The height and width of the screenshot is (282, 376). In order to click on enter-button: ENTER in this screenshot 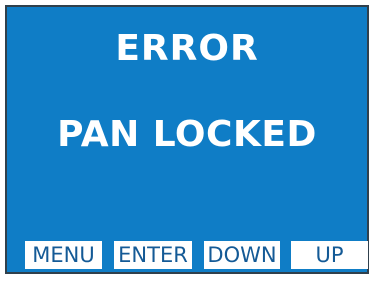, I will do `click(153, 255)`.